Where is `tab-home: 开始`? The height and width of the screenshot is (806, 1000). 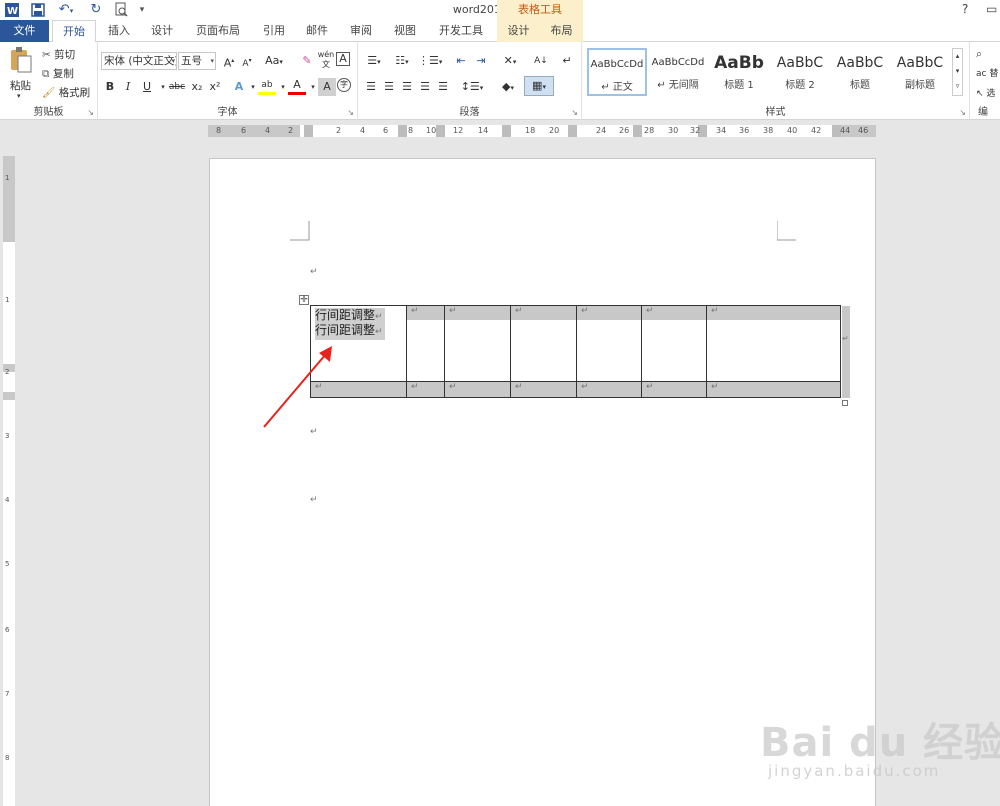 tab-home: 开始 is located at coordinates (74, 31).